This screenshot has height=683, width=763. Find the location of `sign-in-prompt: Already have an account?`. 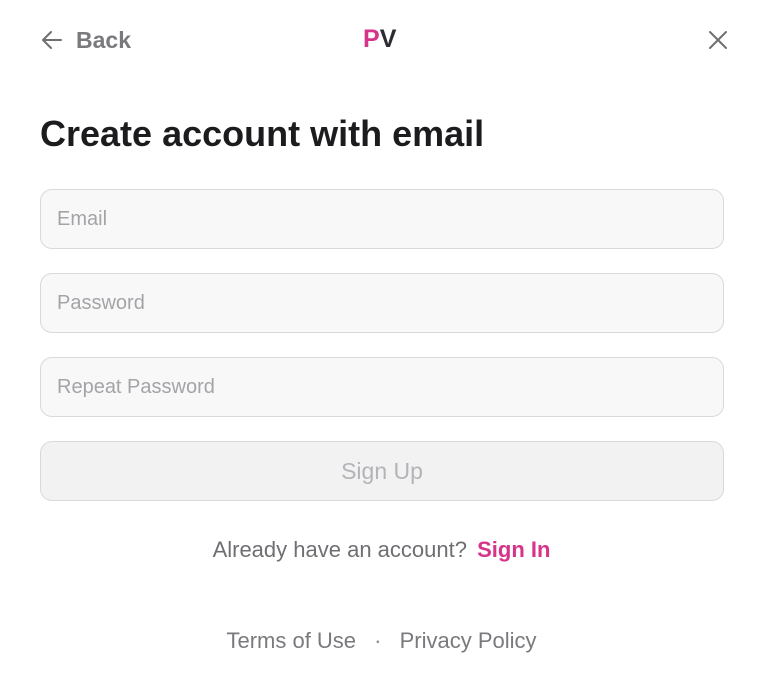

sign-in-prompt: Already have an account? is located at coordinates (339, 549).